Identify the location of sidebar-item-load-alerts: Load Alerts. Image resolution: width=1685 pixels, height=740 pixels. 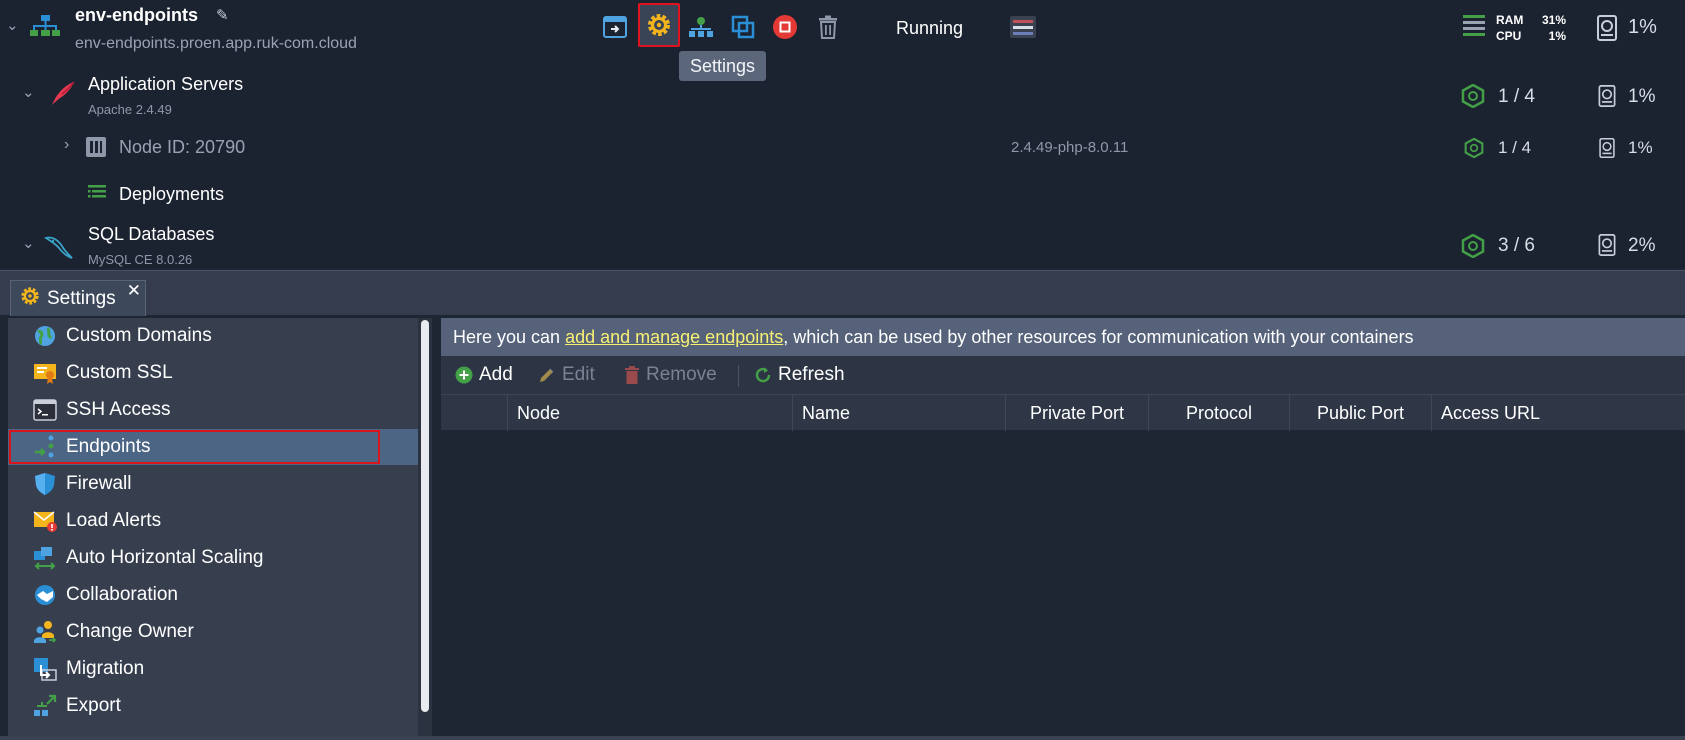
(214, 521).